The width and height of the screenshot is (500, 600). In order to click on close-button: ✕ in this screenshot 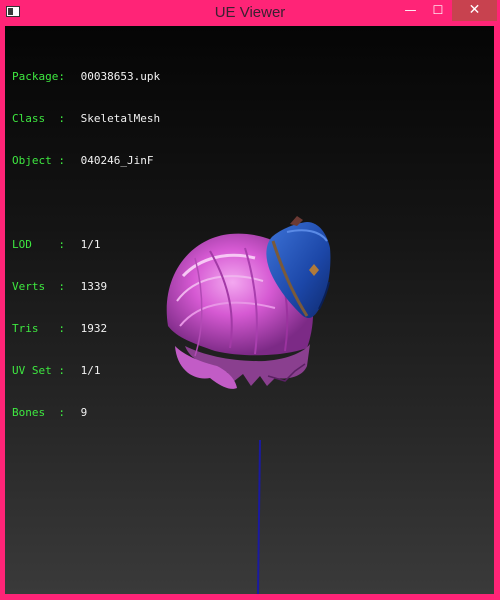, I will do `click(474, 10)`.